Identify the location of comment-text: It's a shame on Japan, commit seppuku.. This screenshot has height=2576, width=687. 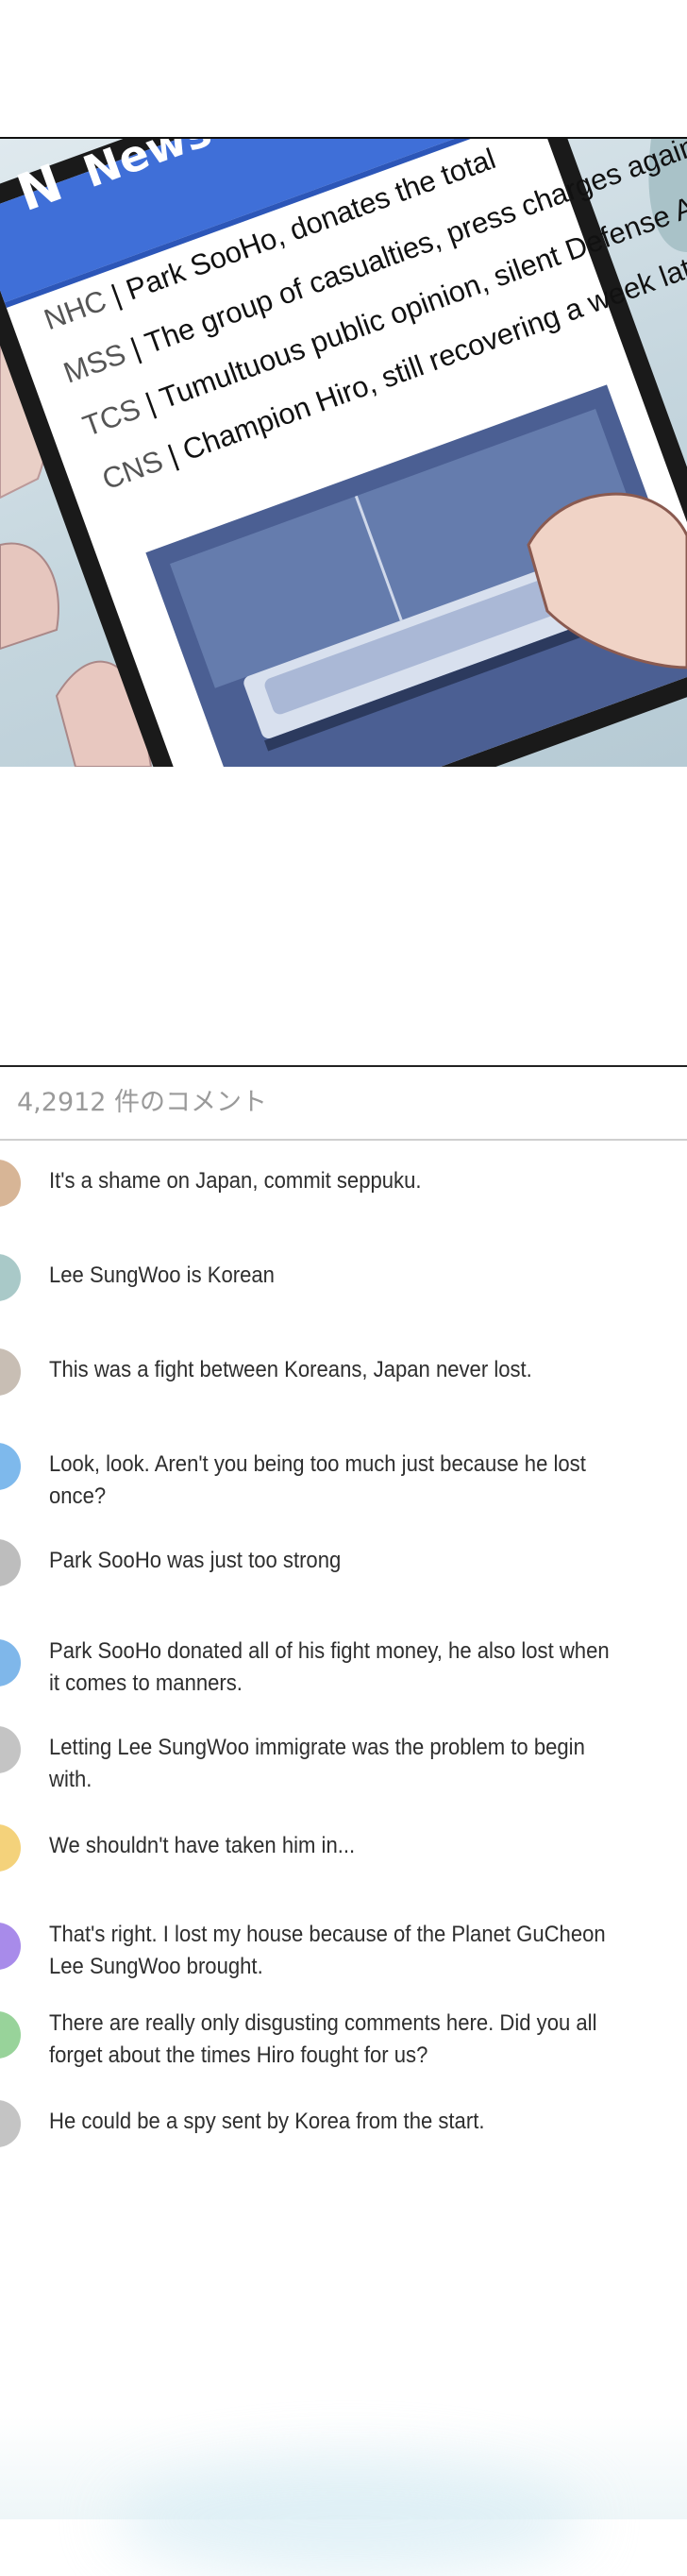
(236, 1181).